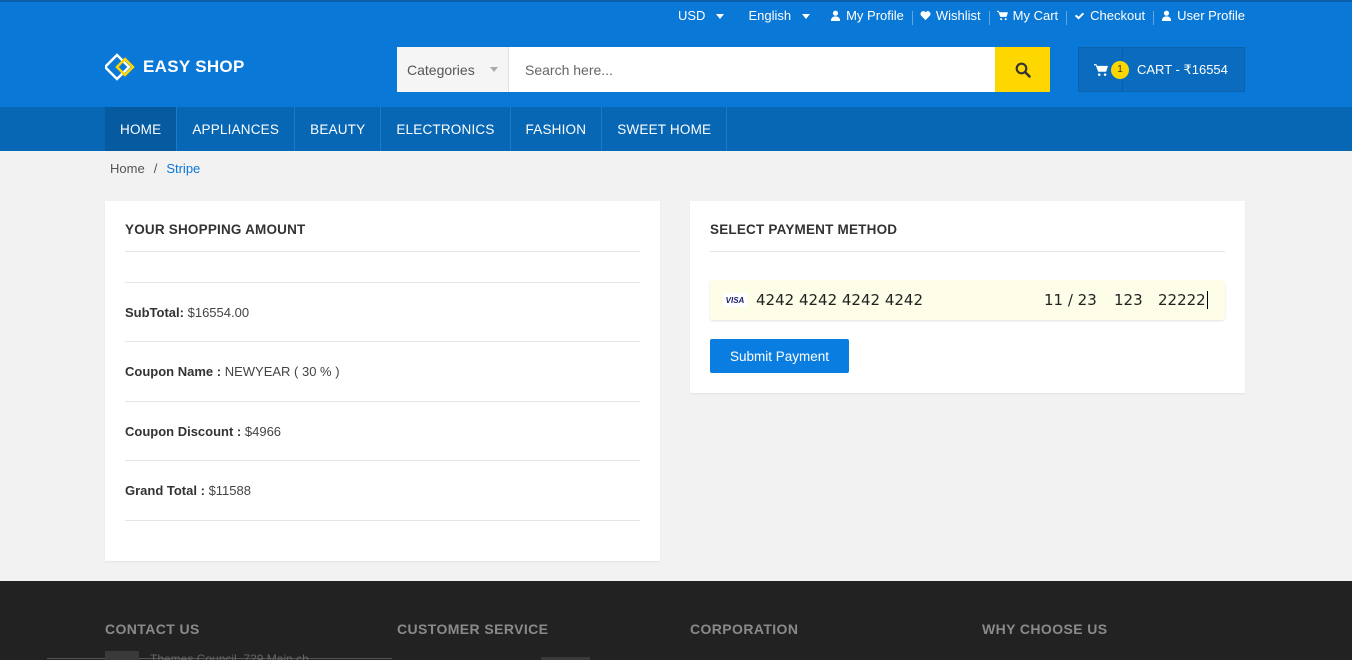 The height and width of the screenshot is (660, 1352). I want to click on visa-card-icon: VISA, so click(735, 300).